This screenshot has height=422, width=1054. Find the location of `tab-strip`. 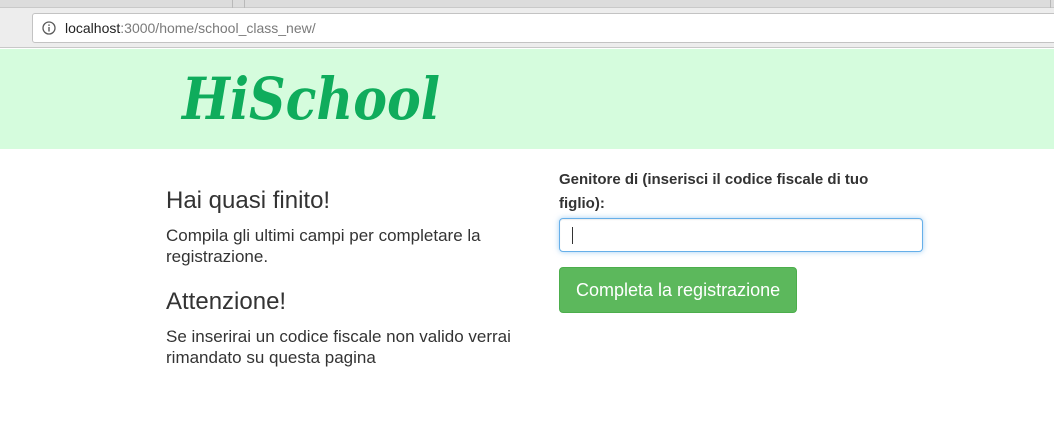

tab-strip is located at coordinates (527, 4).